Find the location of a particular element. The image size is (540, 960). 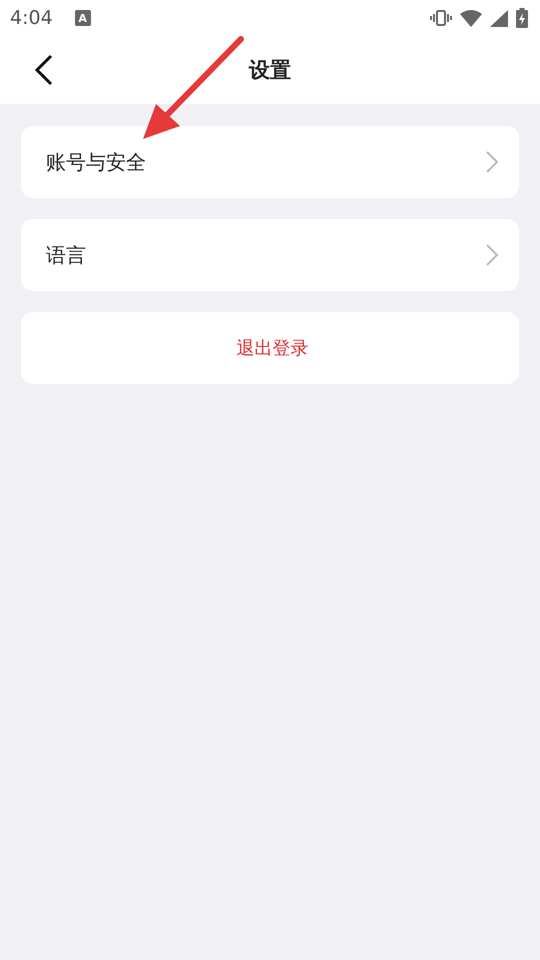

logout-button: 退出登录 is located at coordinates (270, 348).